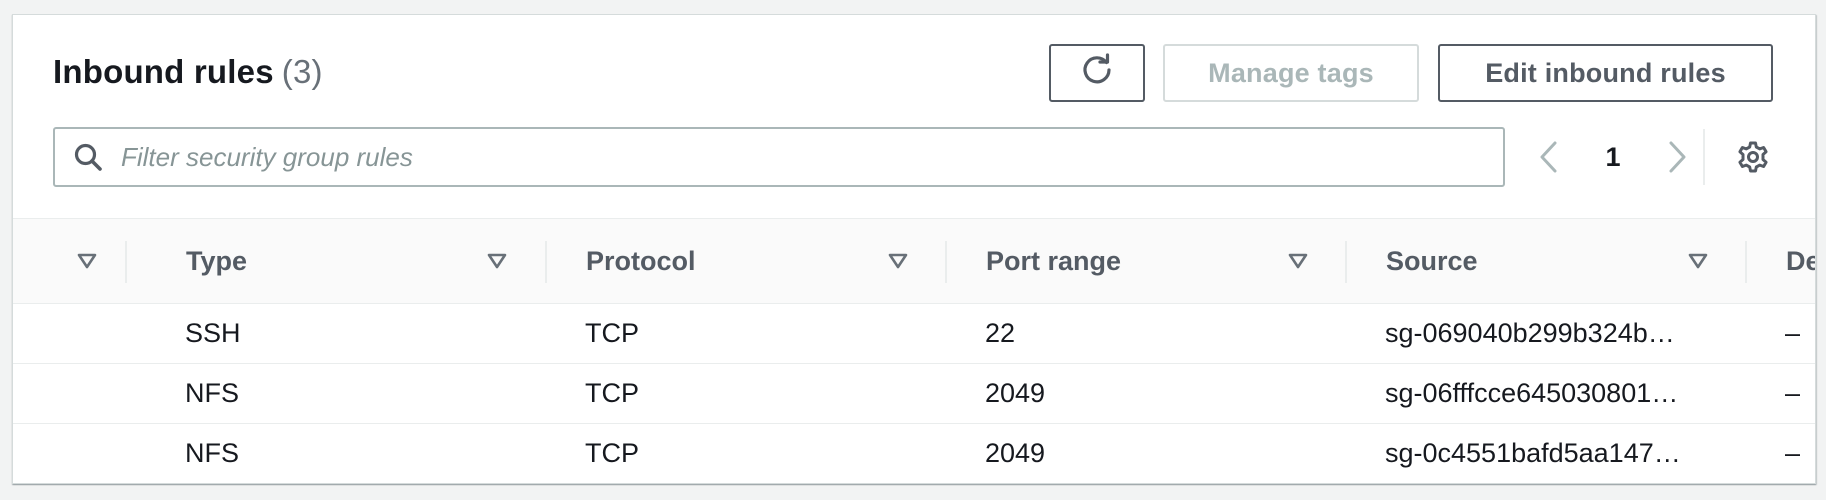 The height and width of the screenshot is (500, 1826). What do you see at coordinates (914, 334) in the screenshot?
I see `table-row: SSH TCP 22 sg-069040b299b324b… –` at bounding box center [914, 334].